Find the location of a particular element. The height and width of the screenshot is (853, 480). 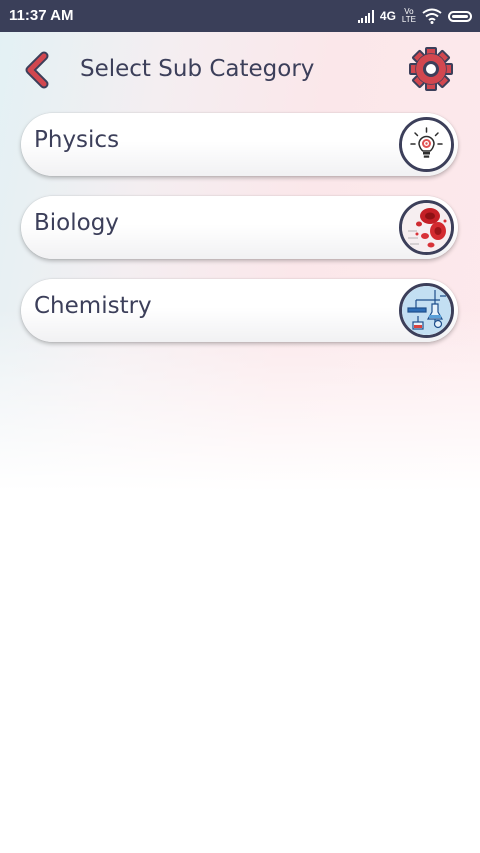

gear-icon is located at coordinates (431, 69).